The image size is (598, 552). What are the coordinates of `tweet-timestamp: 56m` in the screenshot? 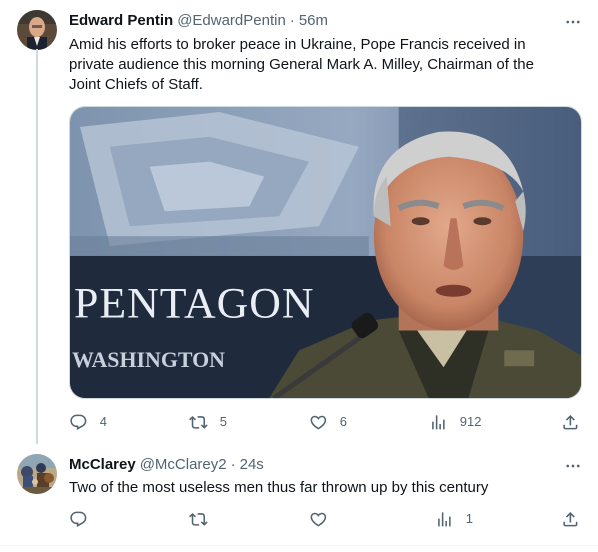 It's located at (313, 21).